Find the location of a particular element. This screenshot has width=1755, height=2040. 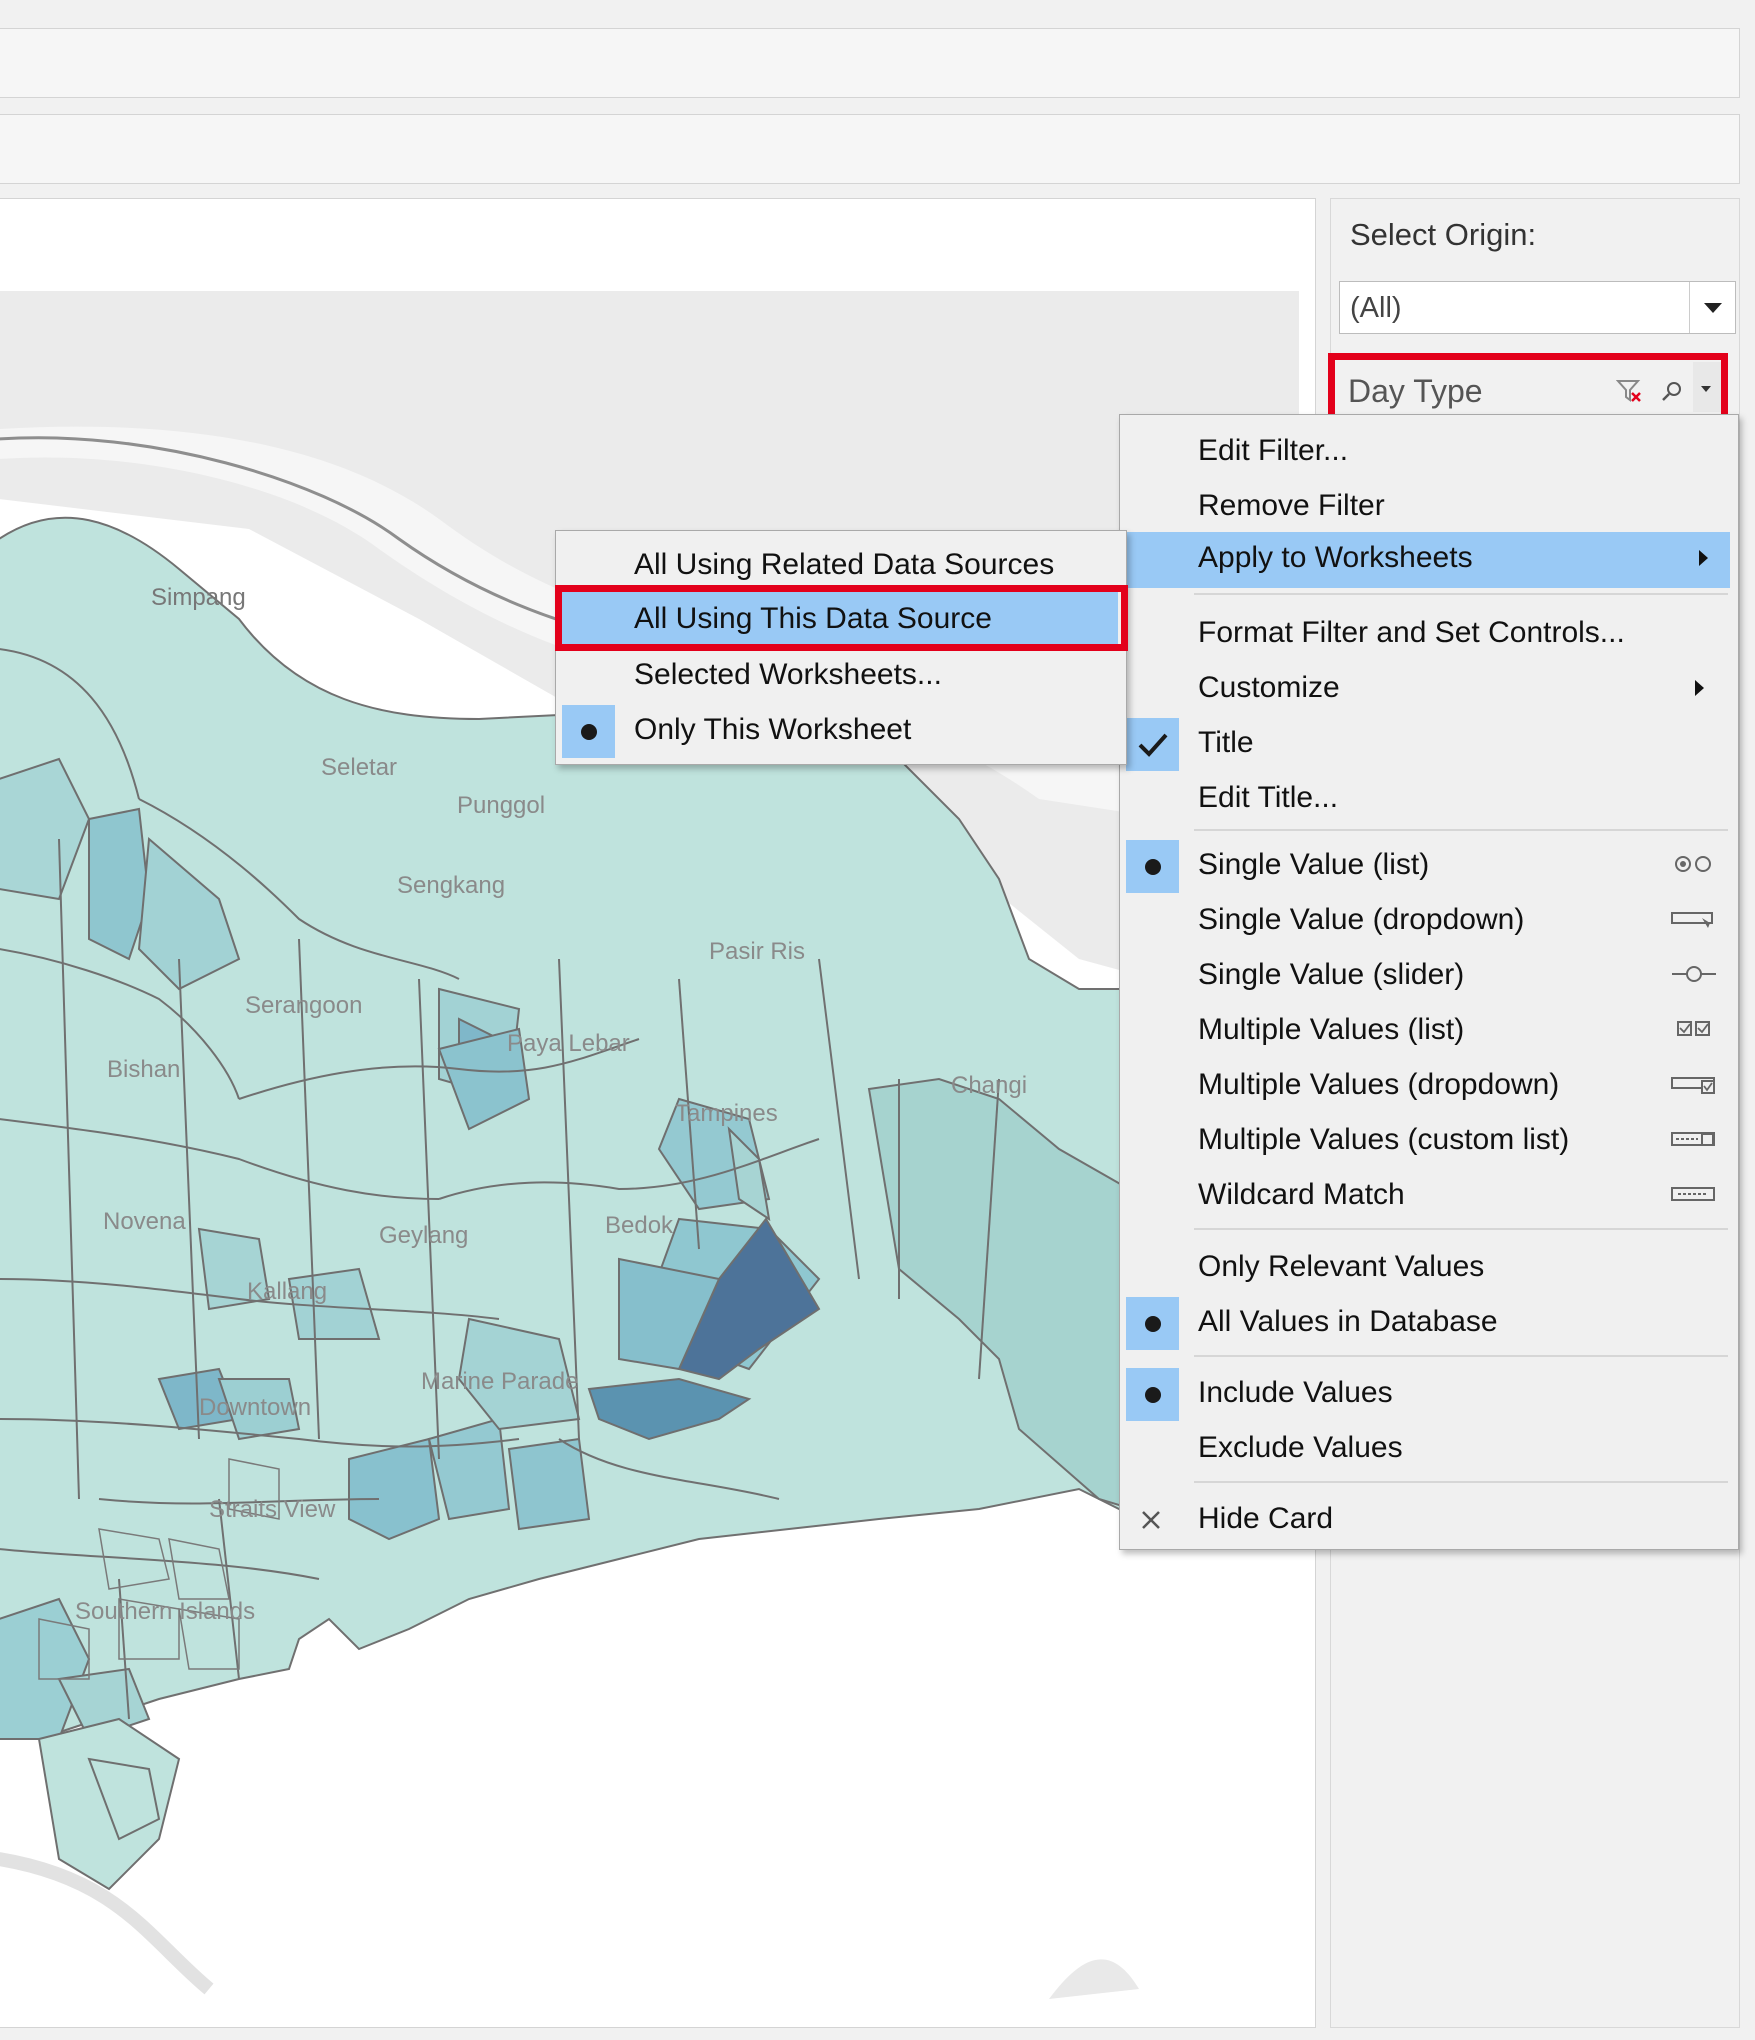

checkmark-icon is located at coordinates (1153, 745).